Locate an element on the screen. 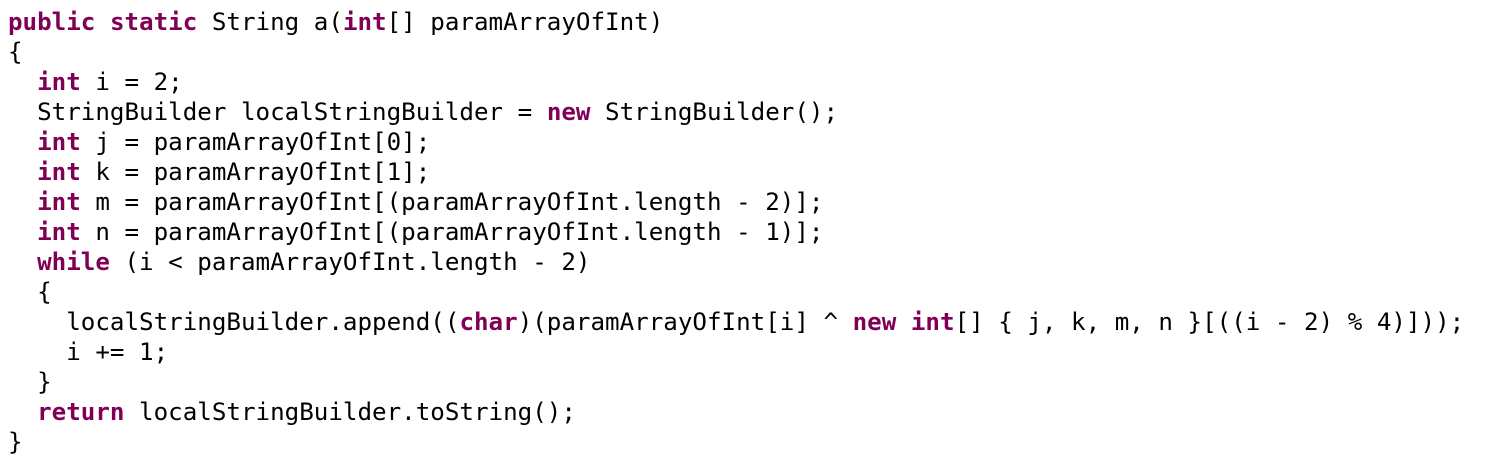  code-token: i += 1; is located at coordinates (88, 352).